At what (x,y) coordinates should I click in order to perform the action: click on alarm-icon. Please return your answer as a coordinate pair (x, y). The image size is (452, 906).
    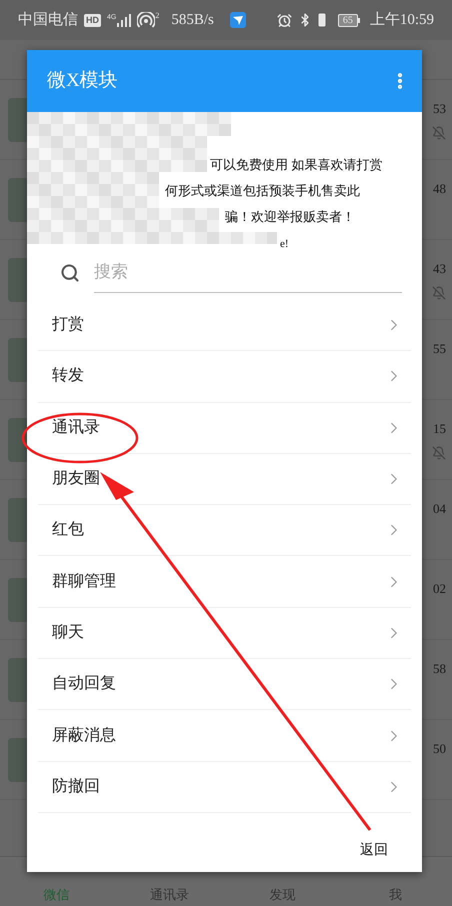
    Looking at the image, I should click on (284, 20).